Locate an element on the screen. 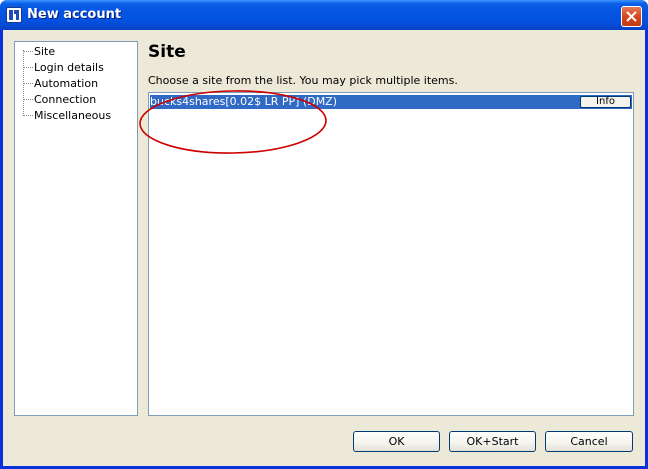 This screenshot has width=648, height=469. tree-item-login-details: Login details is located at coordinates (75, 67).